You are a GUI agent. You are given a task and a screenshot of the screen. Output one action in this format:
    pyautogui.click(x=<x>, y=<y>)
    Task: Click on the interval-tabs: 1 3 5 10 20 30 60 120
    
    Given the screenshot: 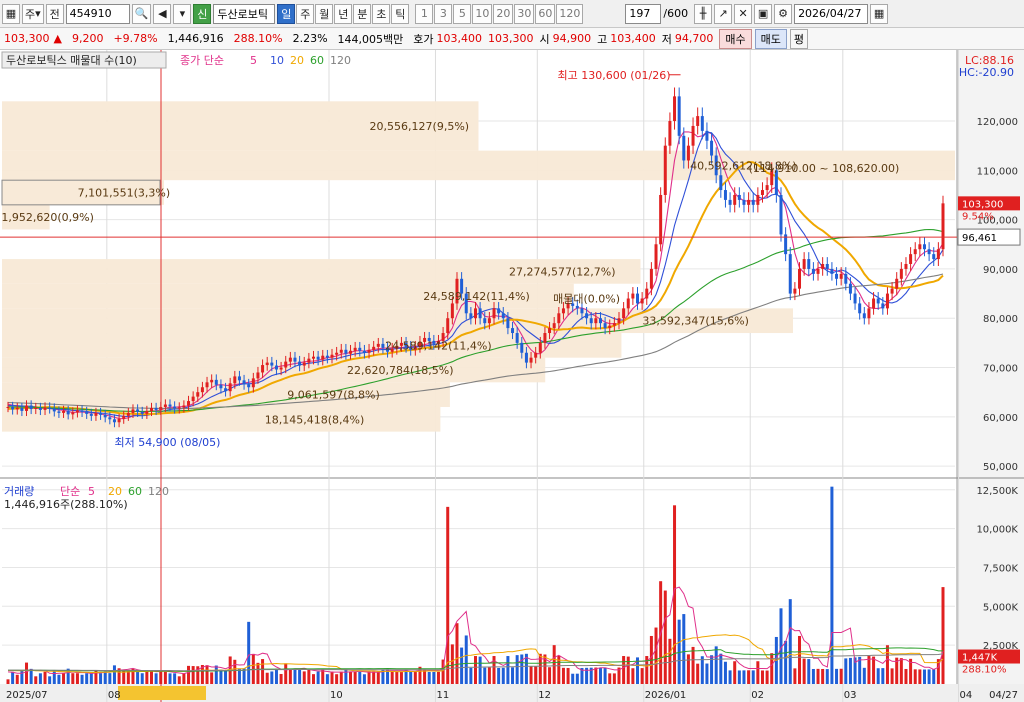 What is the action you would take?
    pyautogui.click(x=499, y=13)
    